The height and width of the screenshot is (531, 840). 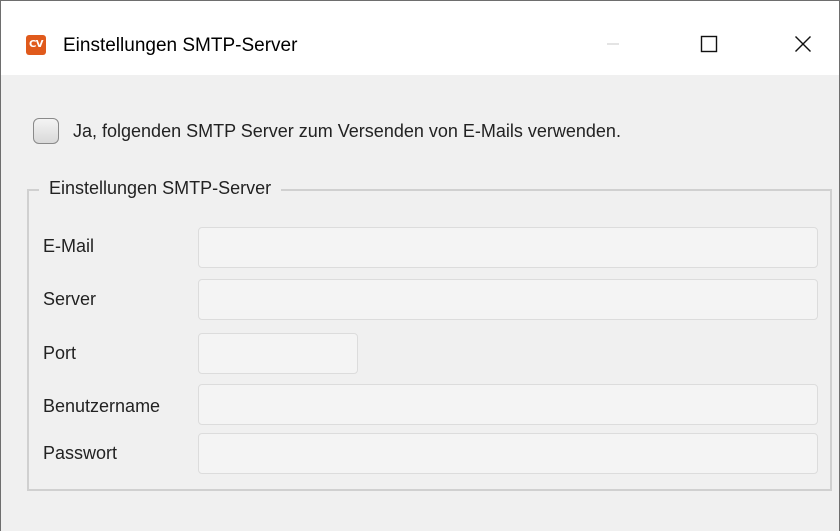 What do you see at coordinates (508, 299) in the screenshot?
I see `server-field` at bounding box center [508, 299].